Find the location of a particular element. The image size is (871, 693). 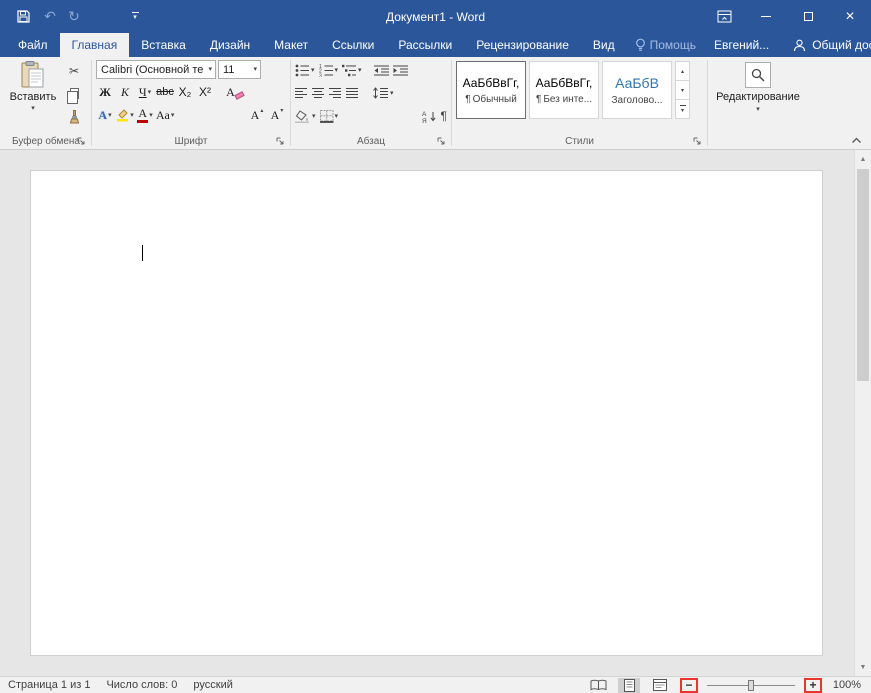

vertical-scrollbar: ▲ ▼ is located at coordinates (862, 413).